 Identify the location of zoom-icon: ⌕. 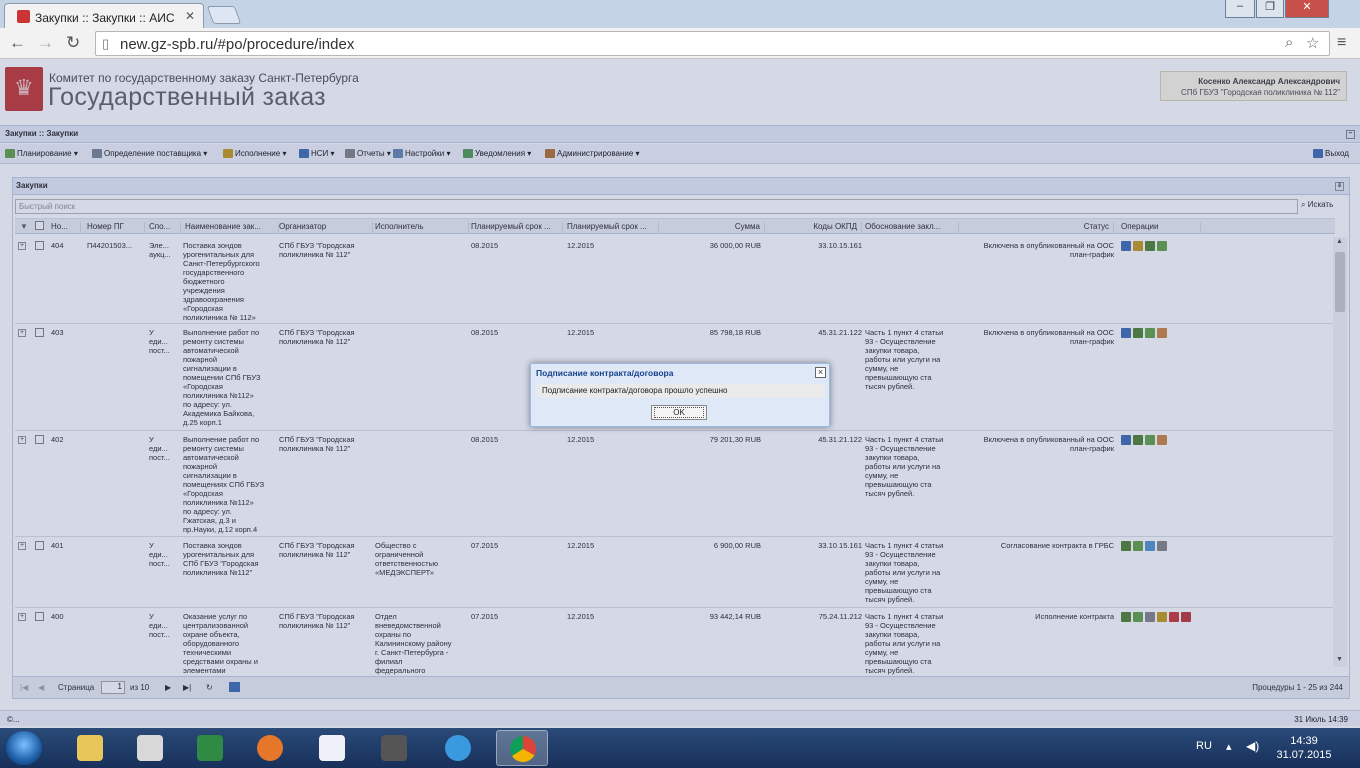
(1289, 42).